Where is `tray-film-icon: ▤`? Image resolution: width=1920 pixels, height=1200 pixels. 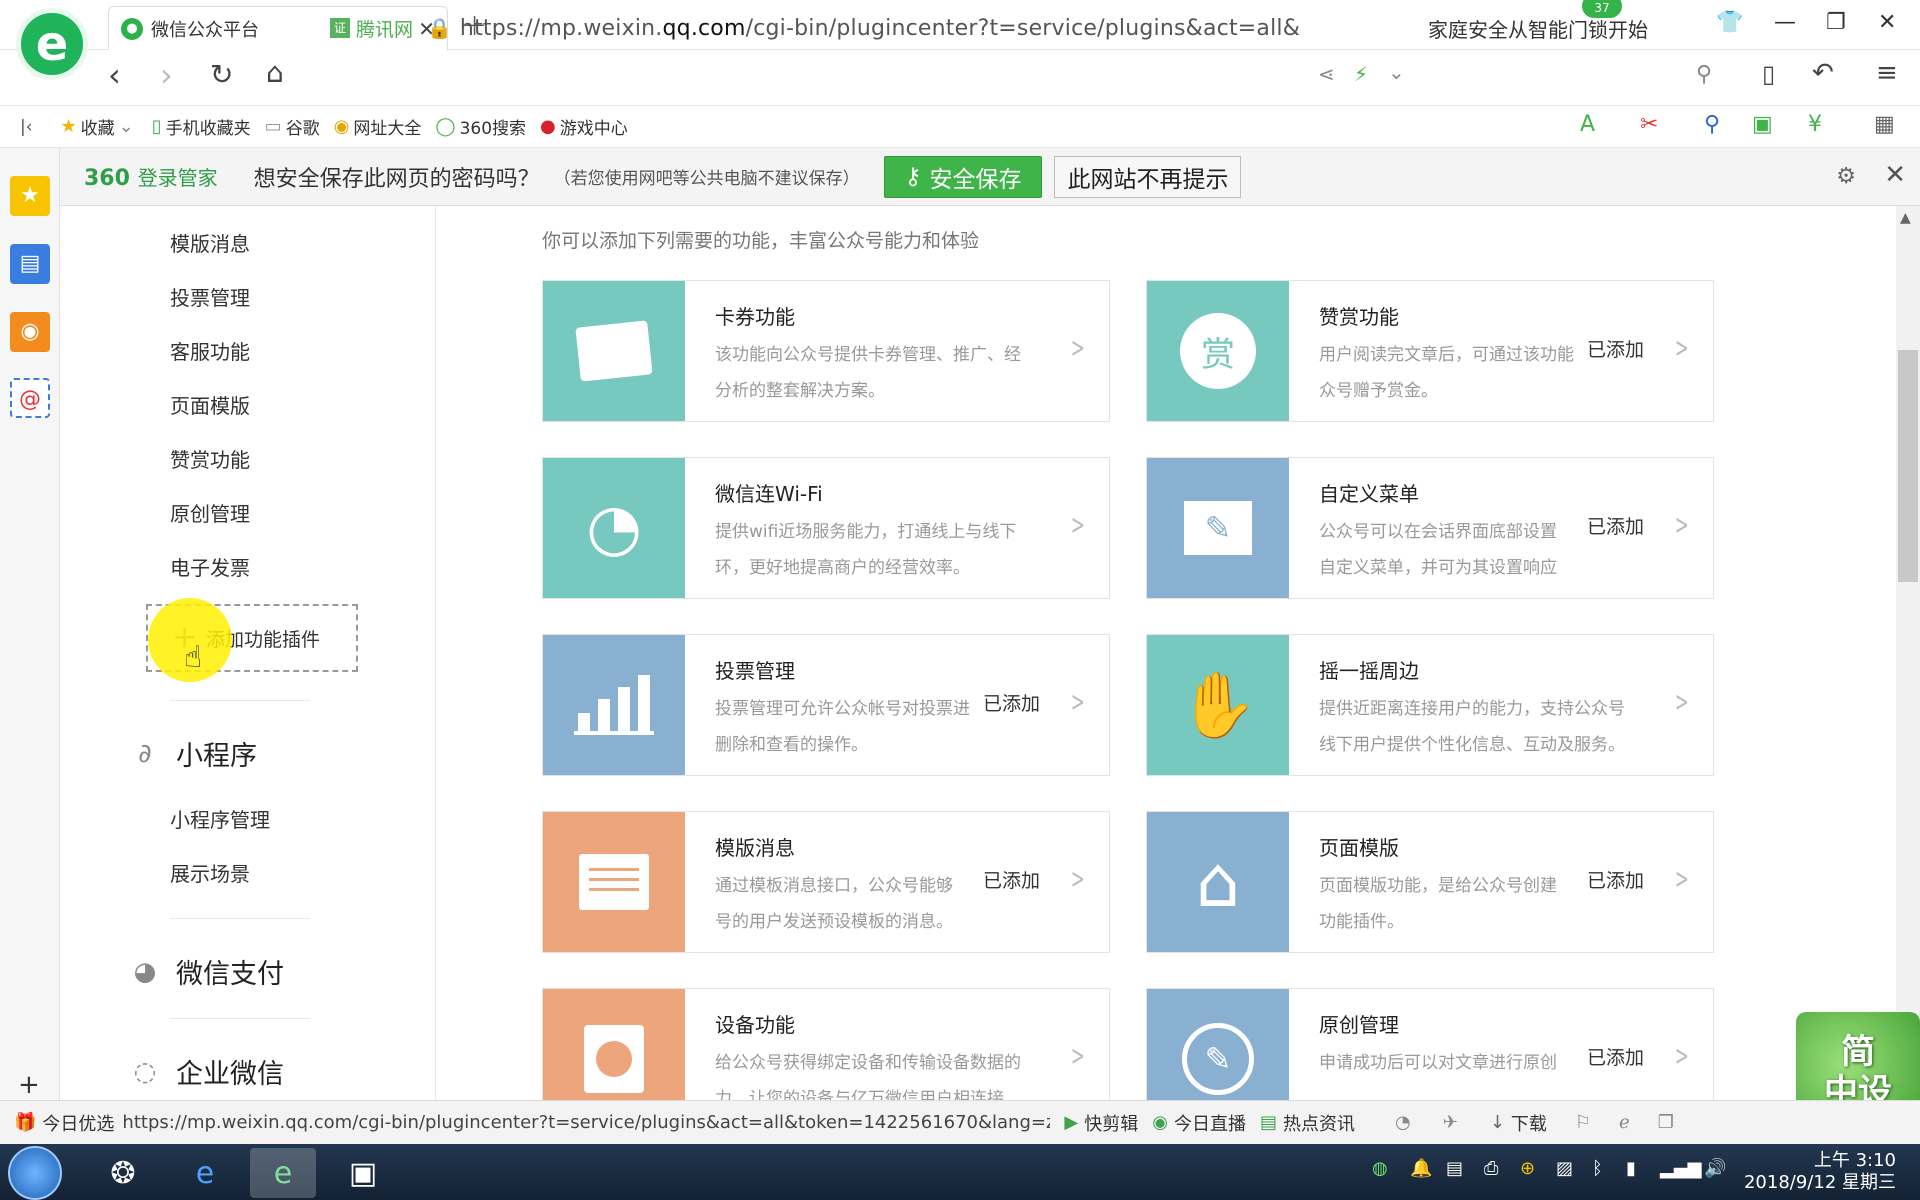 tray-film-icon: ▤ is located at coordinates (1454, 1168).